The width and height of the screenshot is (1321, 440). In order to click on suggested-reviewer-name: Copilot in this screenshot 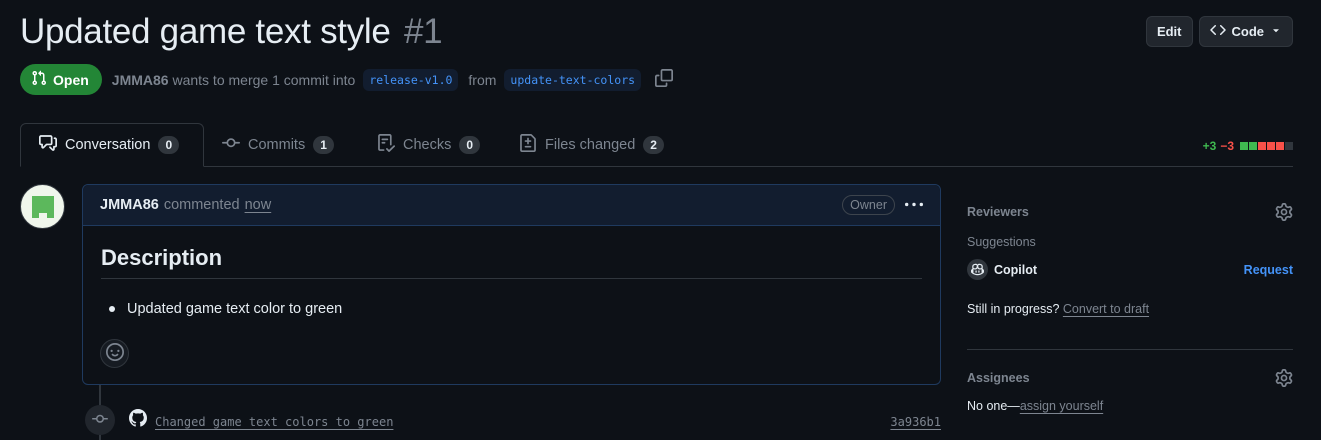, I will do `click(1016, 269)`.